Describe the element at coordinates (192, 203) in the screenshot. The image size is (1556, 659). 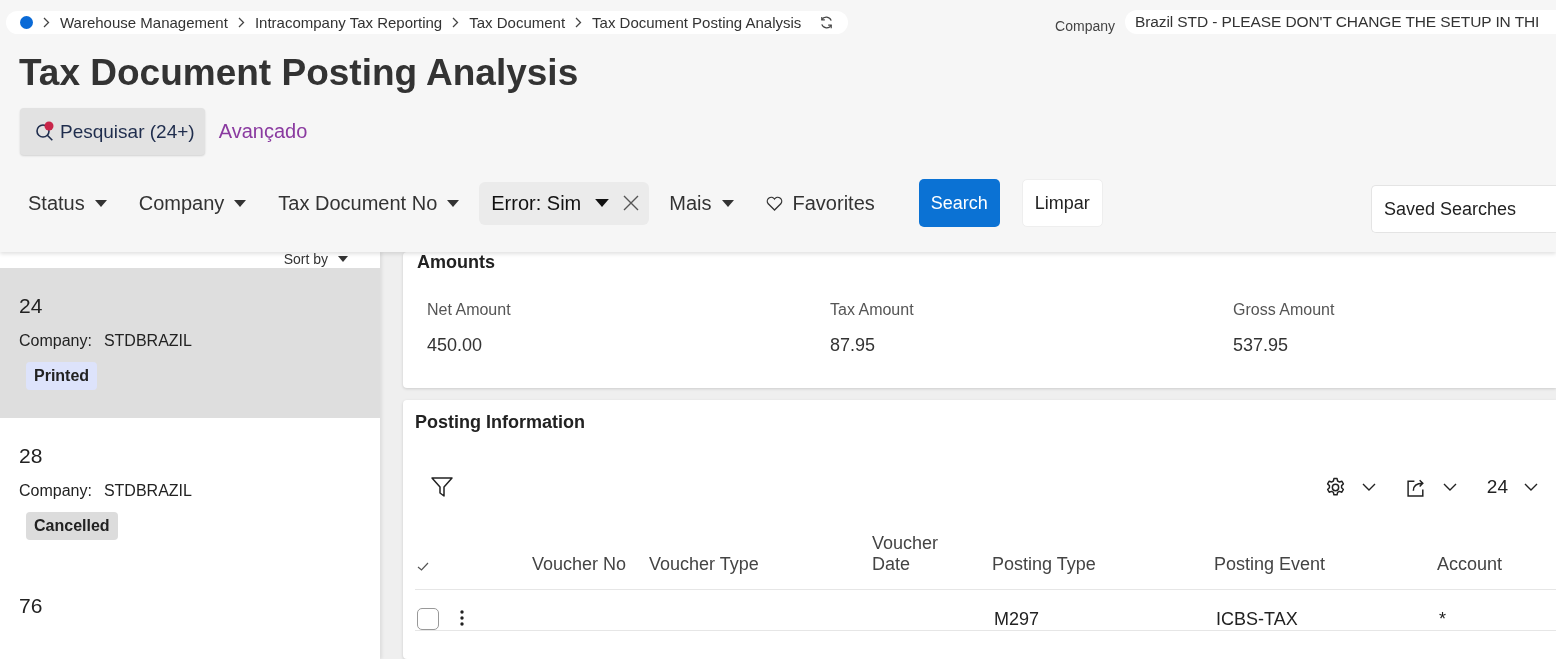
I see `filter-dropdown: Company` at that location.